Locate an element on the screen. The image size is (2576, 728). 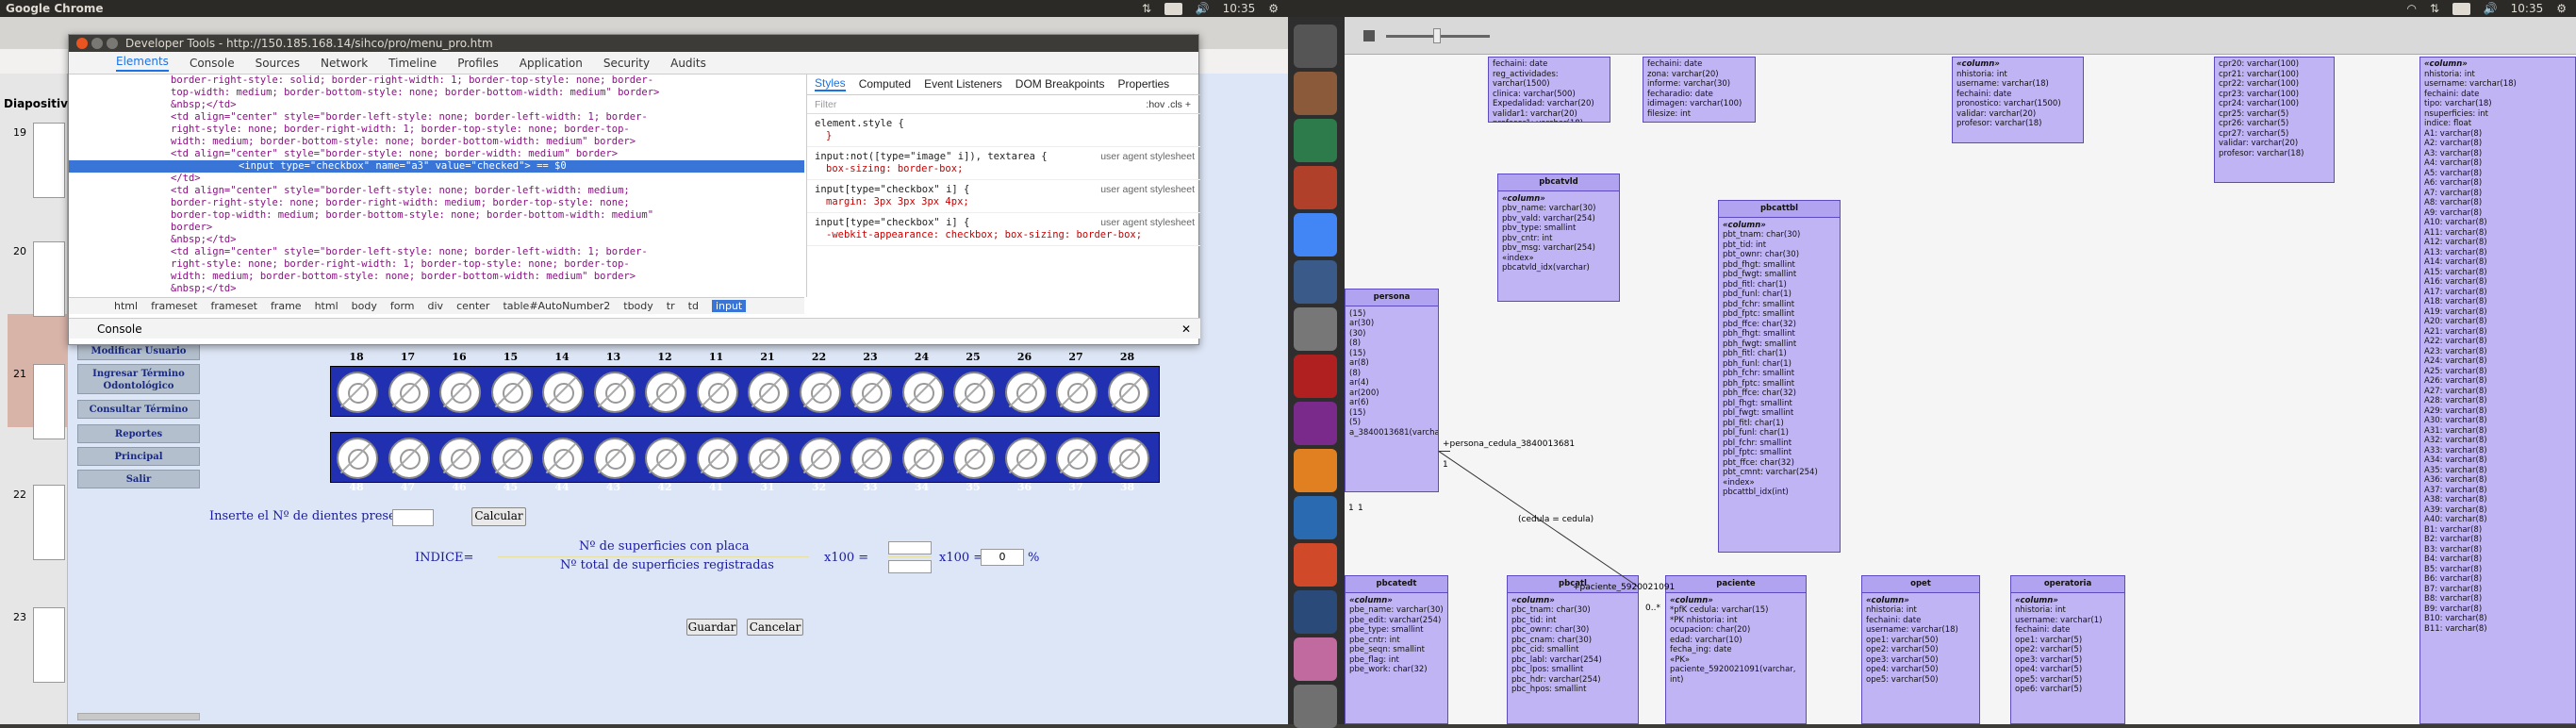
denominator-input is located at coordinates (910, 566).